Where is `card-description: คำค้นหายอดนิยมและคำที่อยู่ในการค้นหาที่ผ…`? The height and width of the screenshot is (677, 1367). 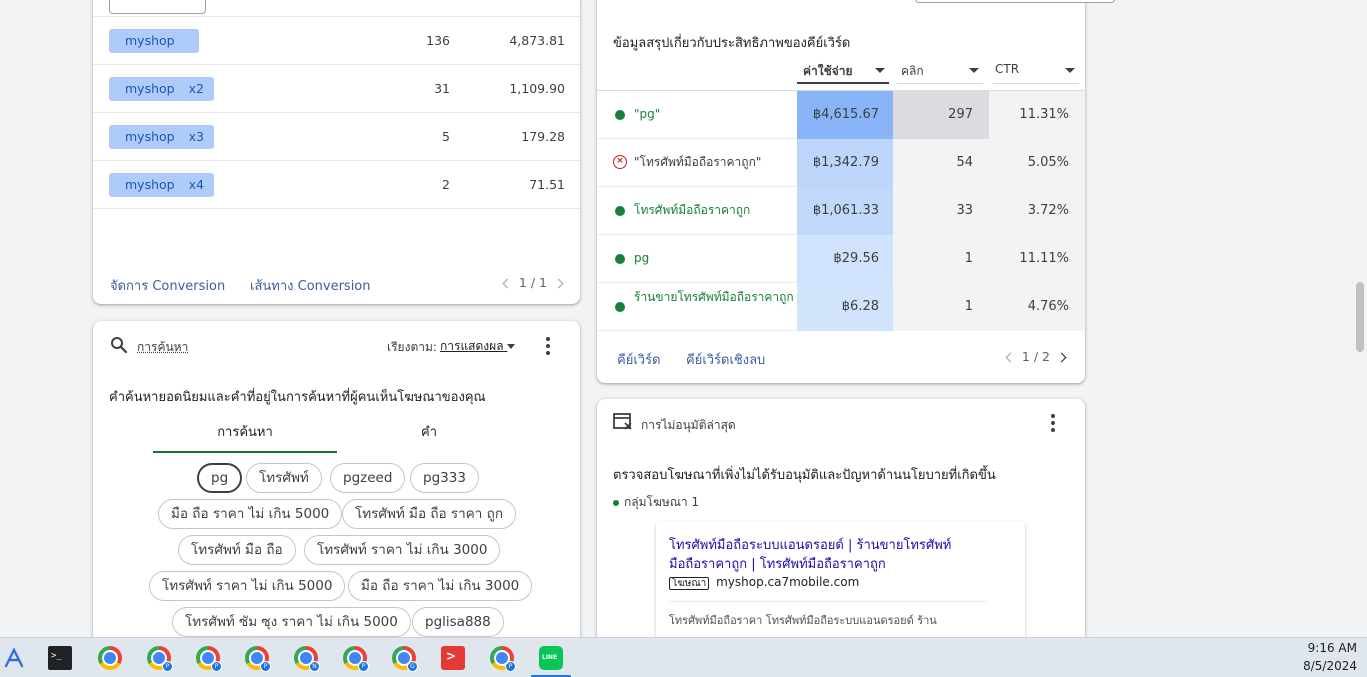 card-description: คำค้นหายอดนิยมและคำที่อยู่ในการค้นหาที่ผ… is located at coordinates (297, 397).